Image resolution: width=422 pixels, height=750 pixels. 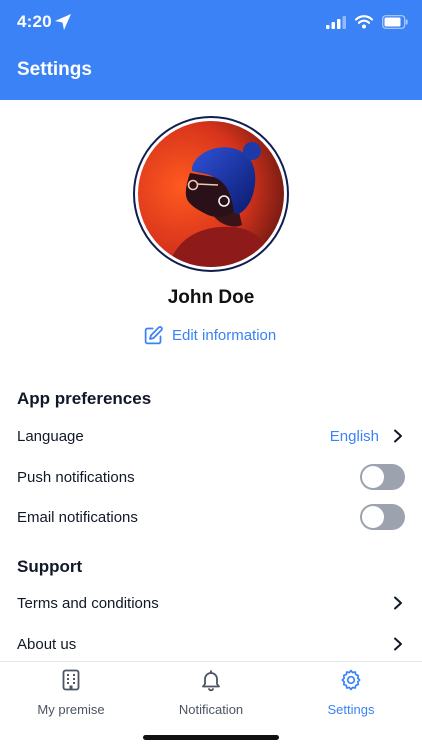 What do you see at coordinates (63, 22) in the screenshot?
I see `location-arrow-icon` at bounding box center [63, 22].